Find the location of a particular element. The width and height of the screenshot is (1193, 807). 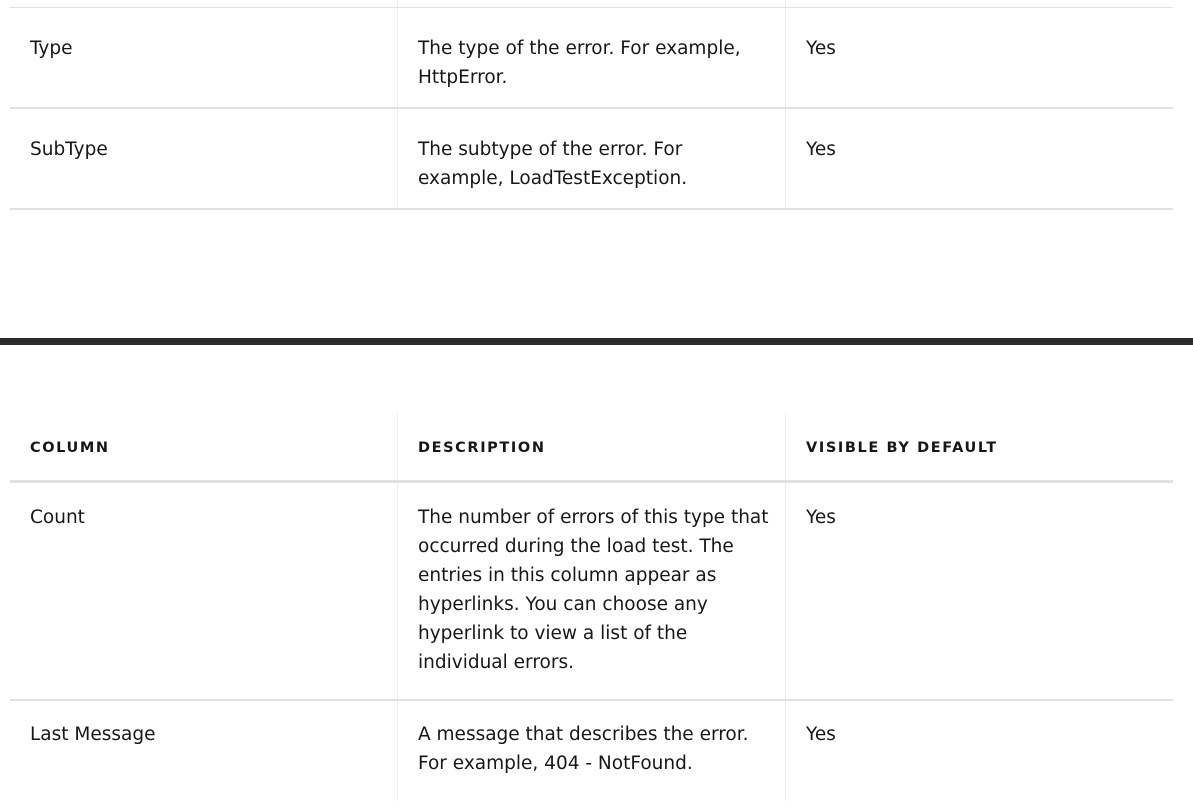

header-description: DESCRIPTION is located at coordinates (592, 447).